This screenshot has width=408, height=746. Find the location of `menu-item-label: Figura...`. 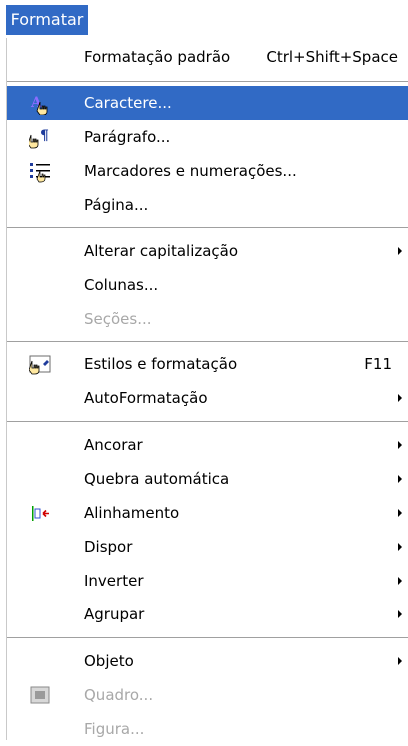

menu-item-label: Figura... is located at coordinates (114, 729).